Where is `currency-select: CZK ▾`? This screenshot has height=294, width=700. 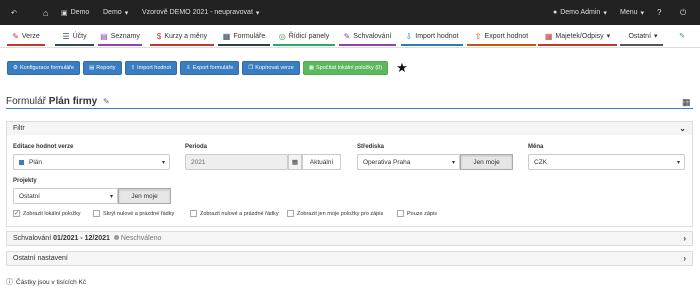
currency-select: CZK ▾ is located at coordinates (606, 162).